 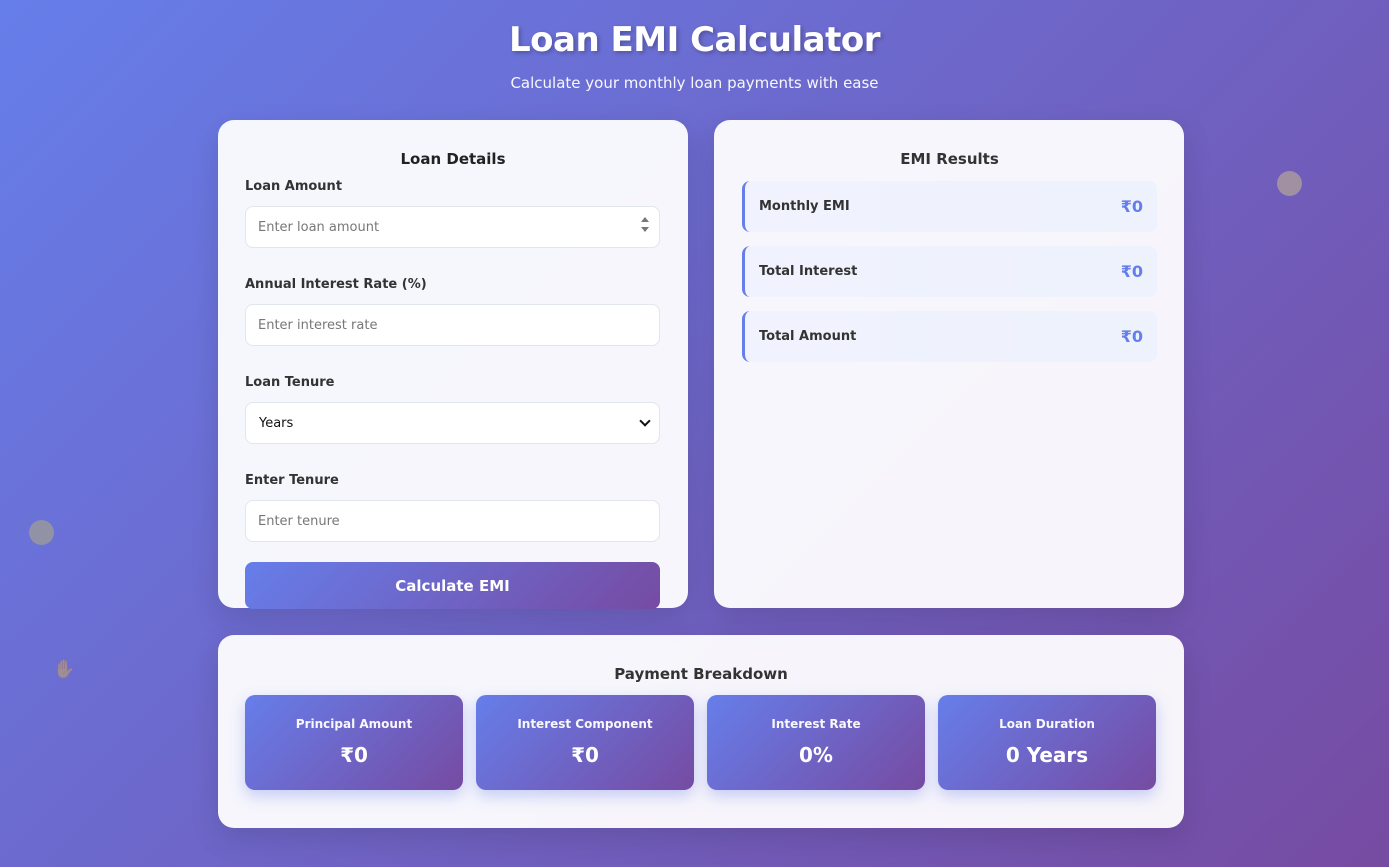 What do you see at coordinates (292, 480) in the screenshot?
I see `enter-tenure-label: Enter Tenure` at bounding box center [292, 480].